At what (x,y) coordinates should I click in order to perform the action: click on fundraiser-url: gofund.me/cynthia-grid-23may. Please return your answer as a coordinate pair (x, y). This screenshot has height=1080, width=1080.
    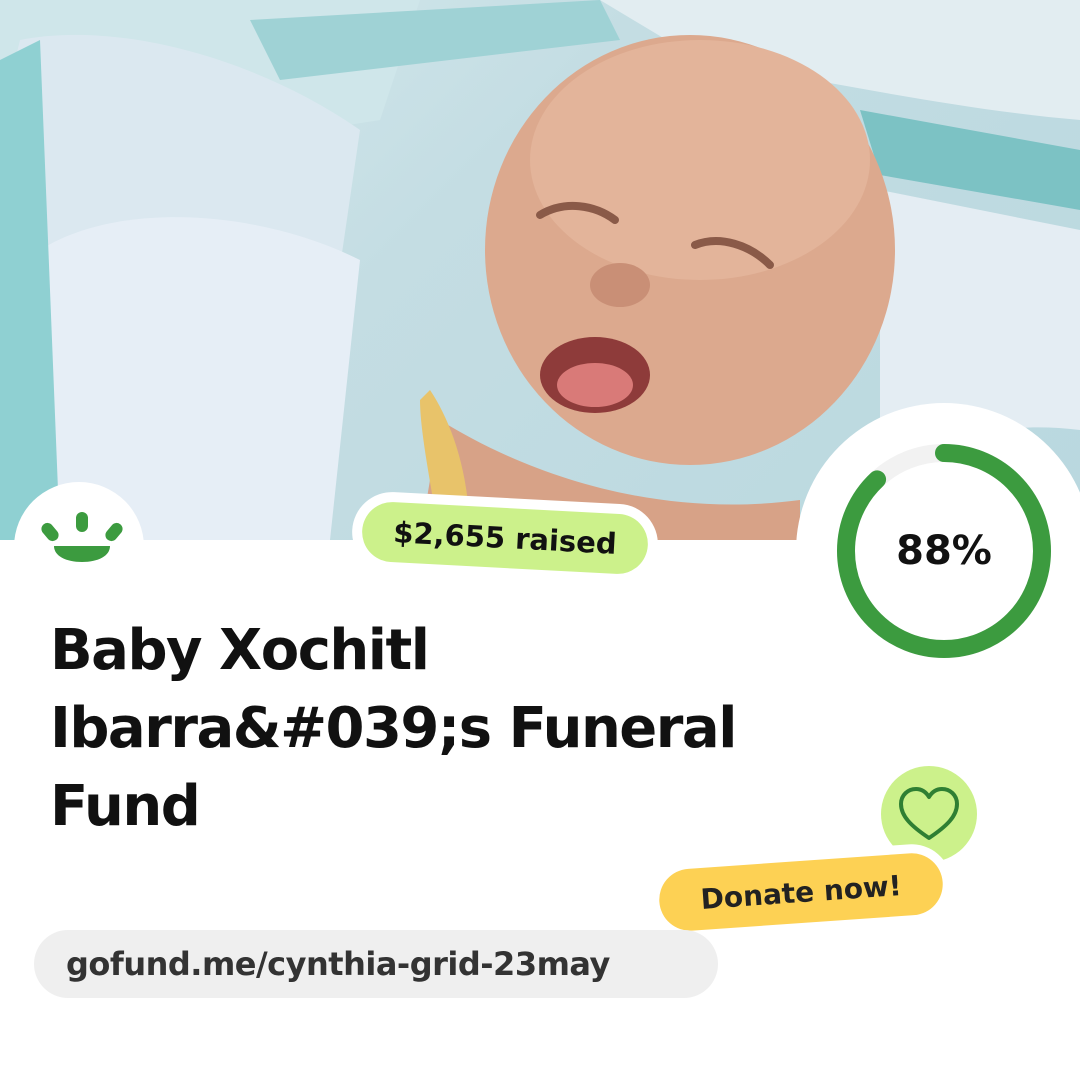
    Looking at the image, I should click on (376, 964).